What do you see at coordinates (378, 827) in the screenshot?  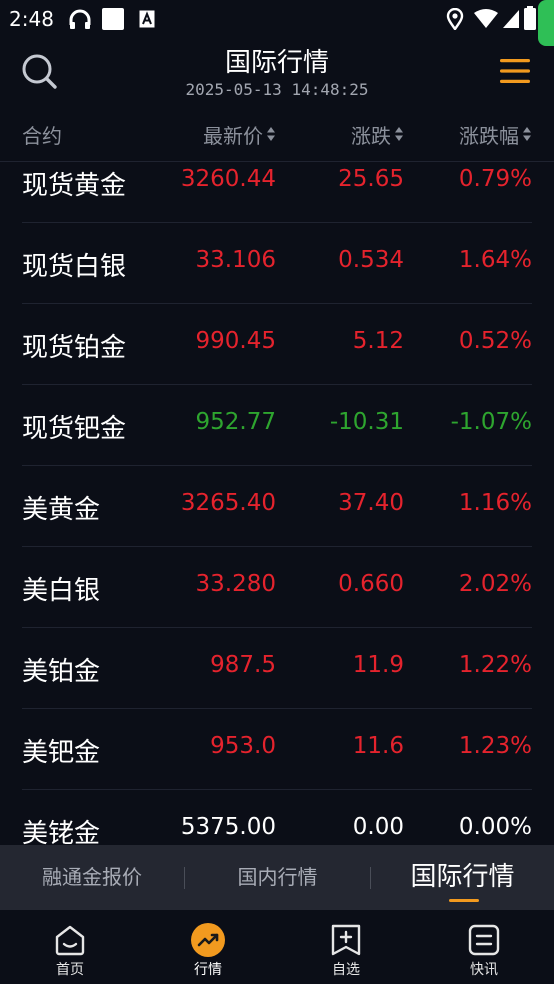 I see `price-change: 0.00` at bounding box center [378, 827].